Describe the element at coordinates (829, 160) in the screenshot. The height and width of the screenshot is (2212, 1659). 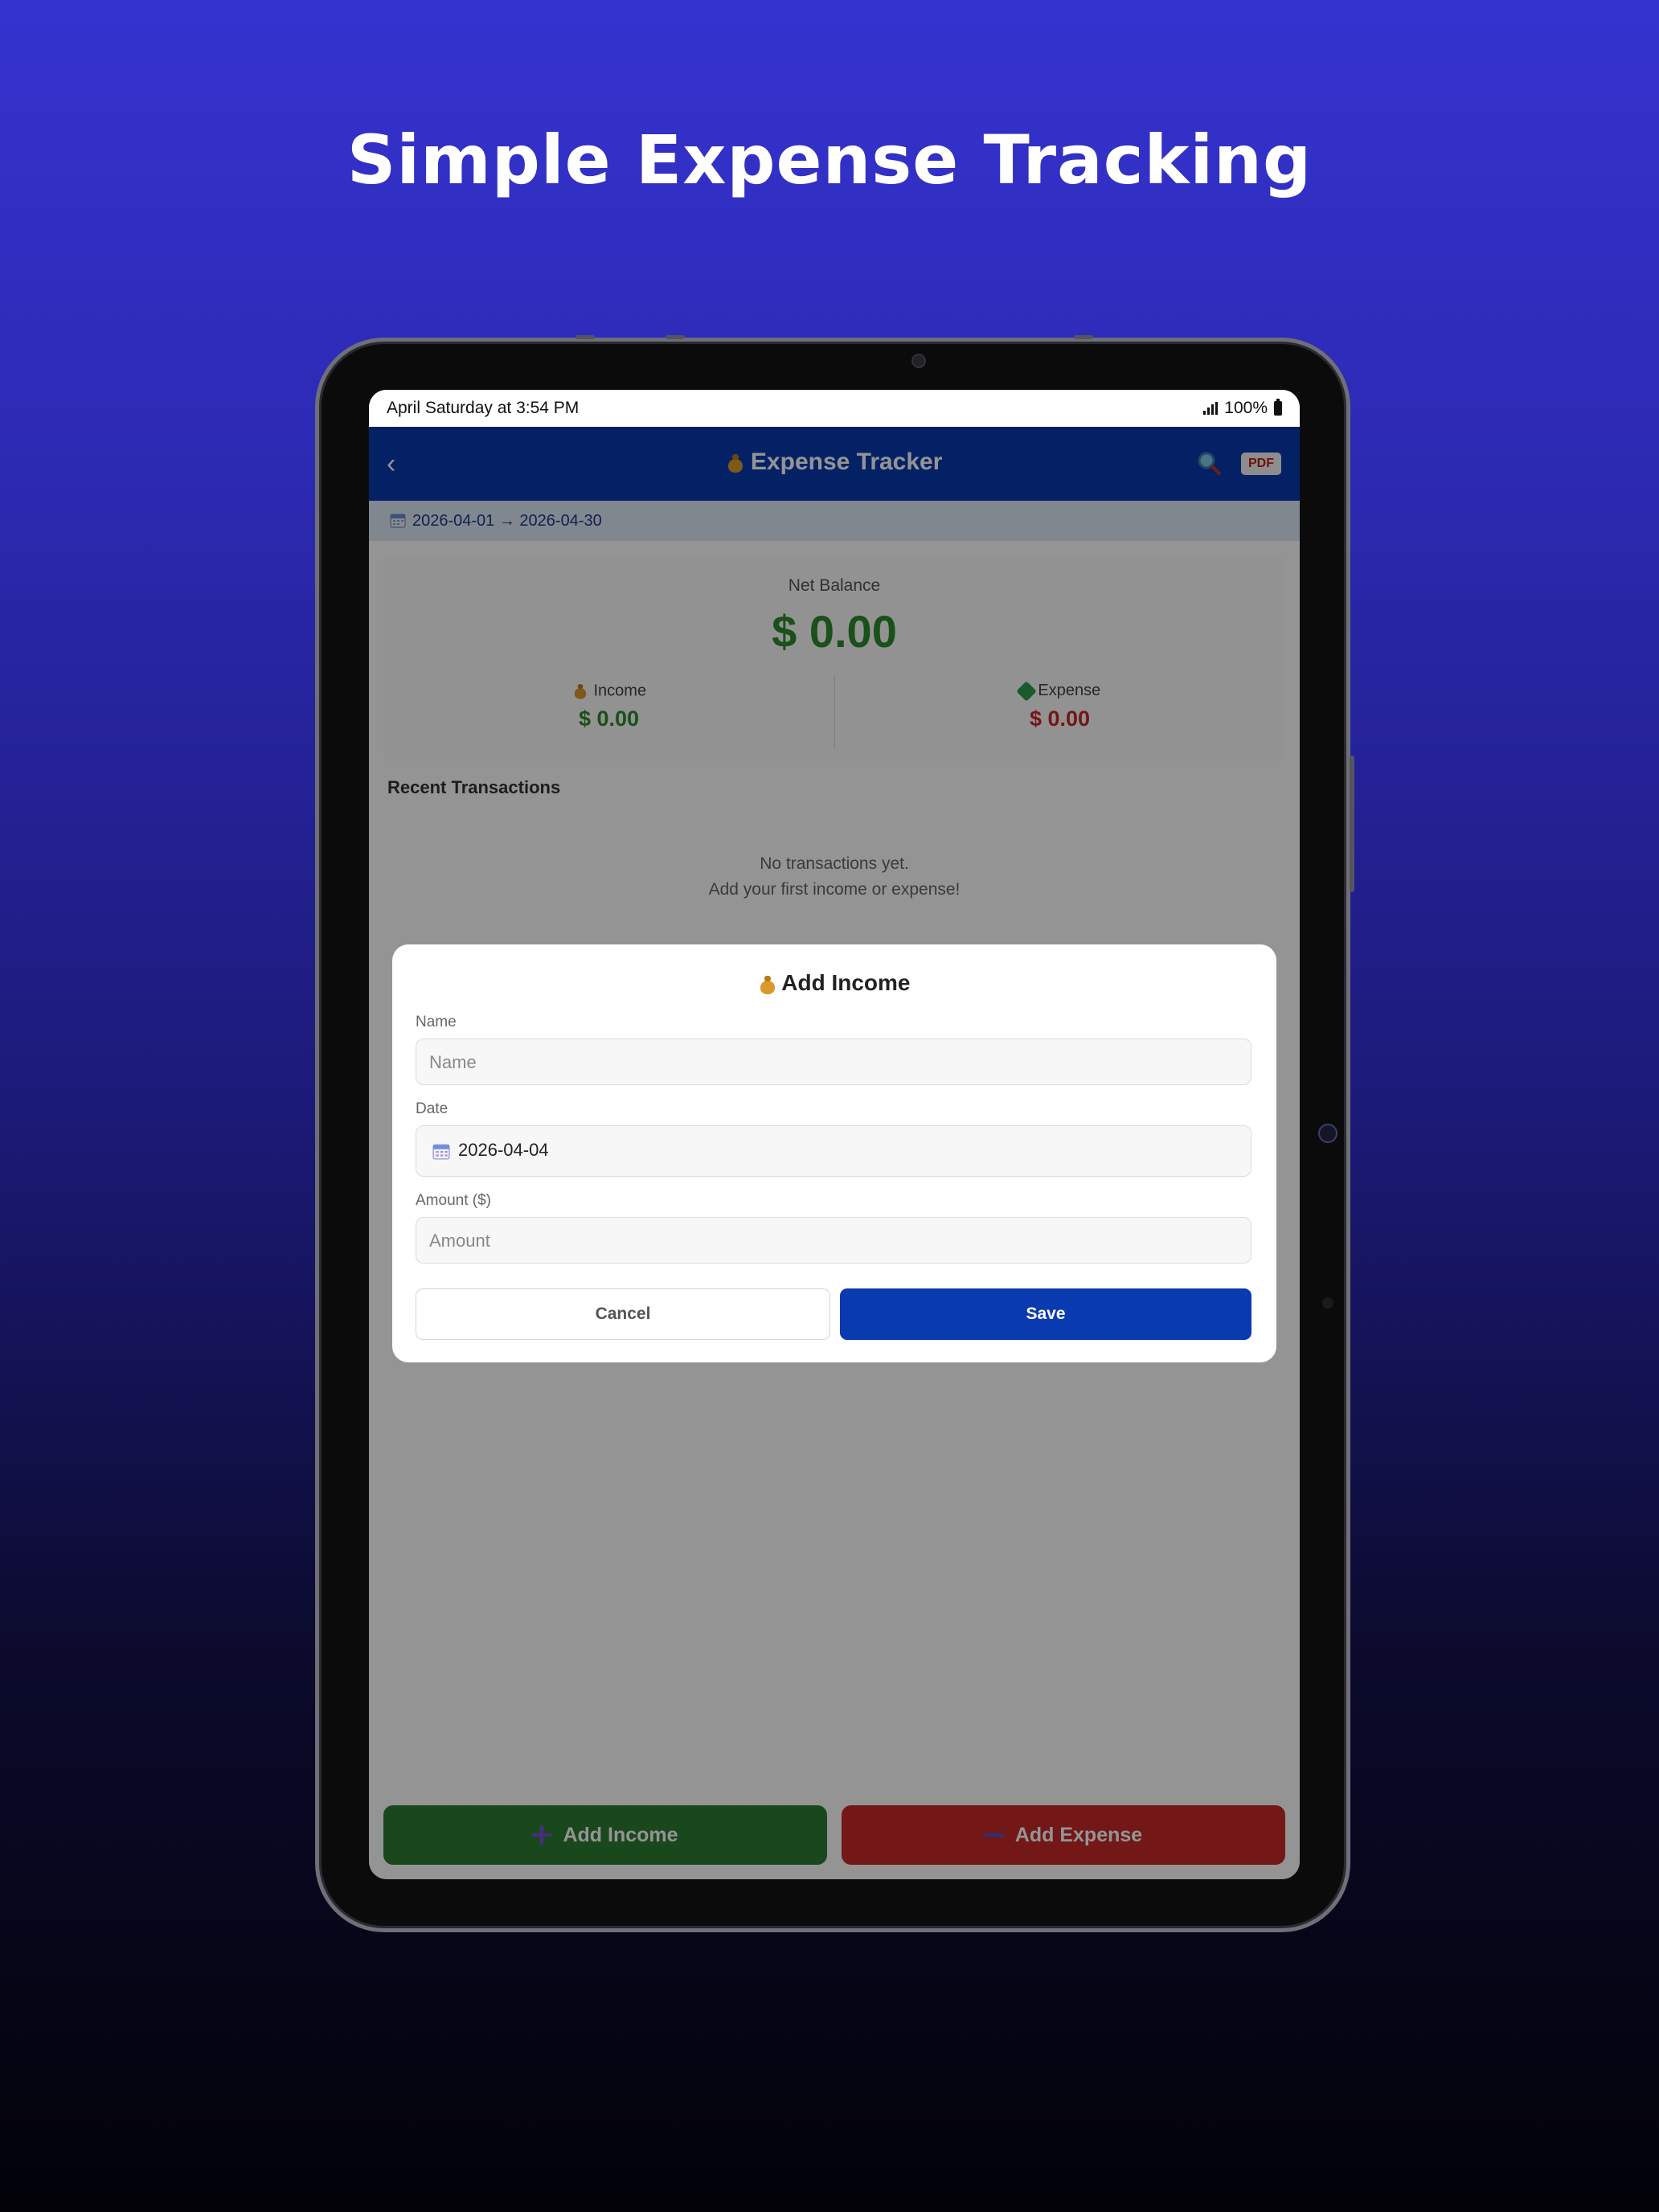
I see `promo-headline: Simple Expense Tracking` at that location.